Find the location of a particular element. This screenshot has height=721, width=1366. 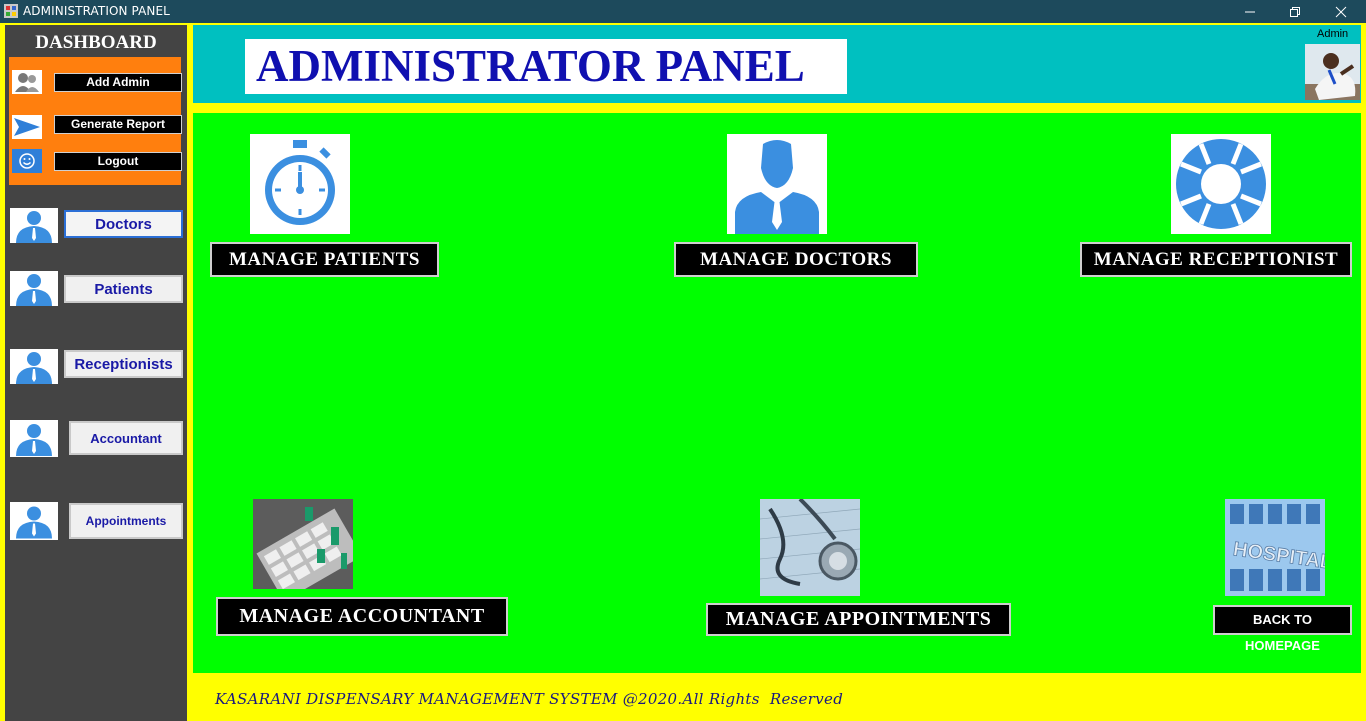

add-admin-button: Add Admin is located at coordinates (118, 82).